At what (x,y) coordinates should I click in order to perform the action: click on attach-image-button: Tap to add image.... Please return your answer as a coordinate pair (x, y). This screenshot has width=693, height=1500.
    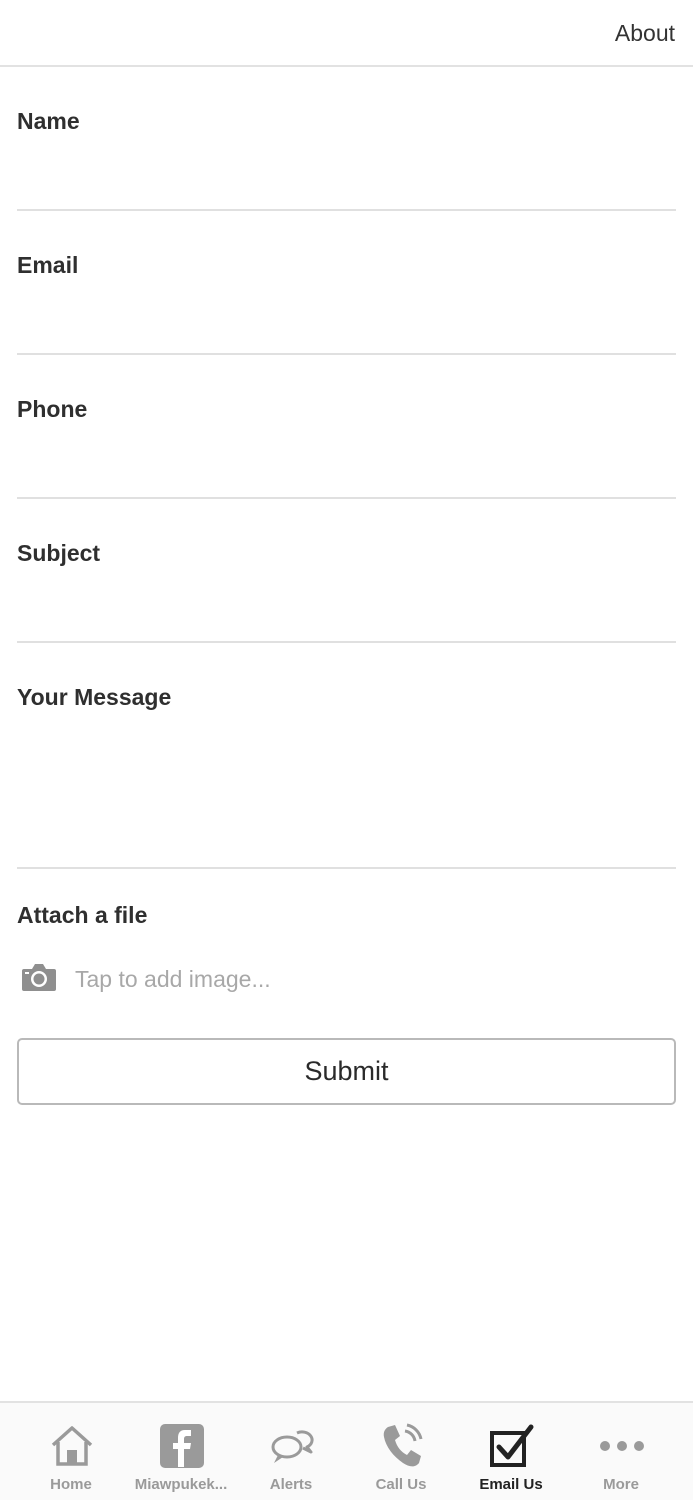
    Looking at the image, I should click on (346, 980).